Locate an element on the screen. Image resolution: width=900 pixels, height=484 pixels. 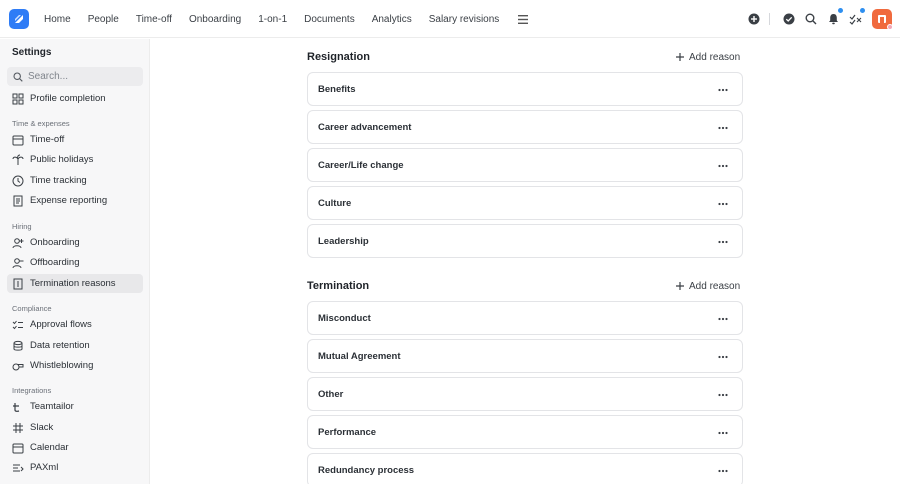
section-compliance: Compliance is located at coordinates (32, 308).